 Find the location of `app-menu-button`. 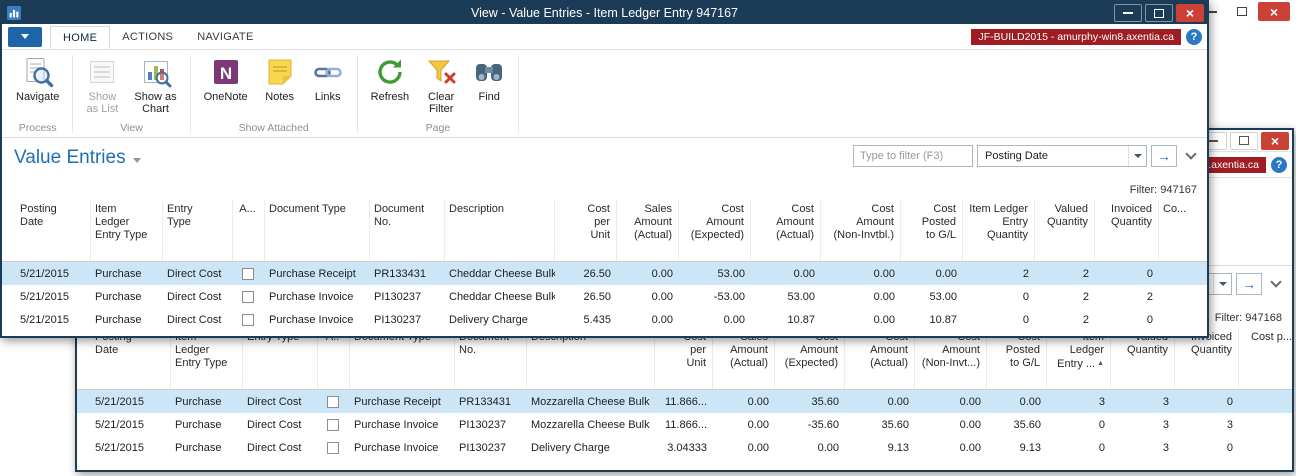

app-menu-button is located at coordinates (25, 36).